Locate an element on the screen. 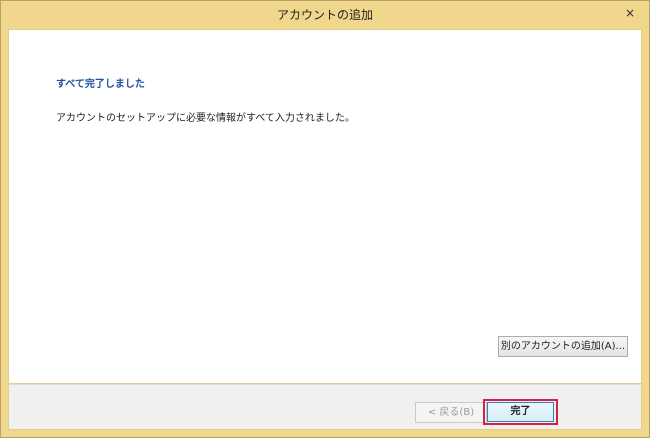  title-bar: アカウントの追加 × is located at coordinates (325, 15).